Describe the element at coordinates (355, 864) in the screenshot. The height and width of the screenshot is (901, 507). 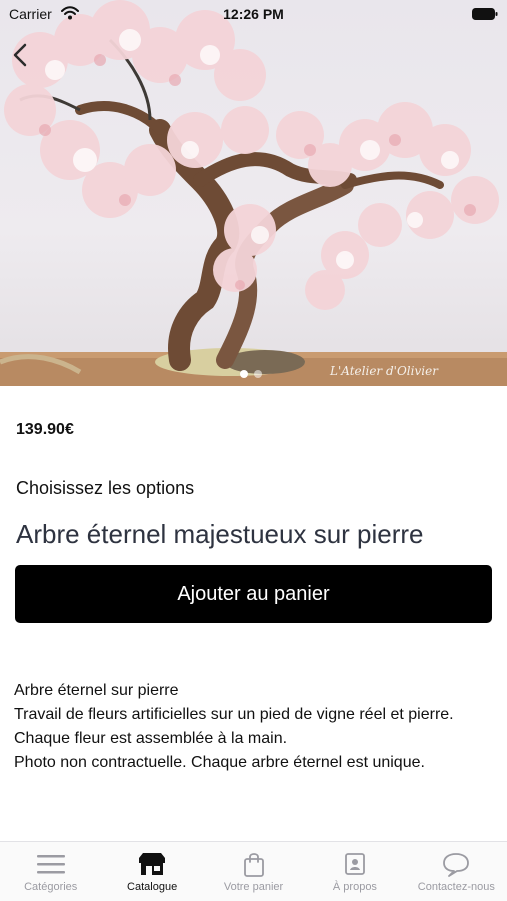
I see `contact-card-icon` at that location.